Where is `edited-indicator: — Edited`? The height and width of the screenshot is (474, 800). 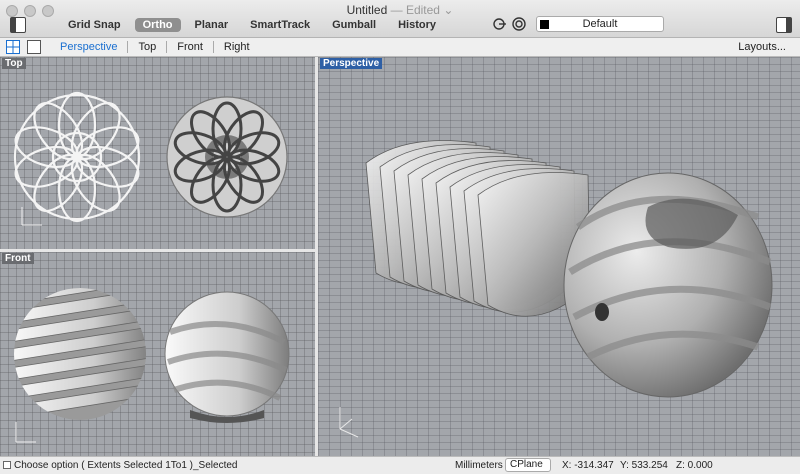 edited-indicator: — Edited is located at coordinates (415, 10).